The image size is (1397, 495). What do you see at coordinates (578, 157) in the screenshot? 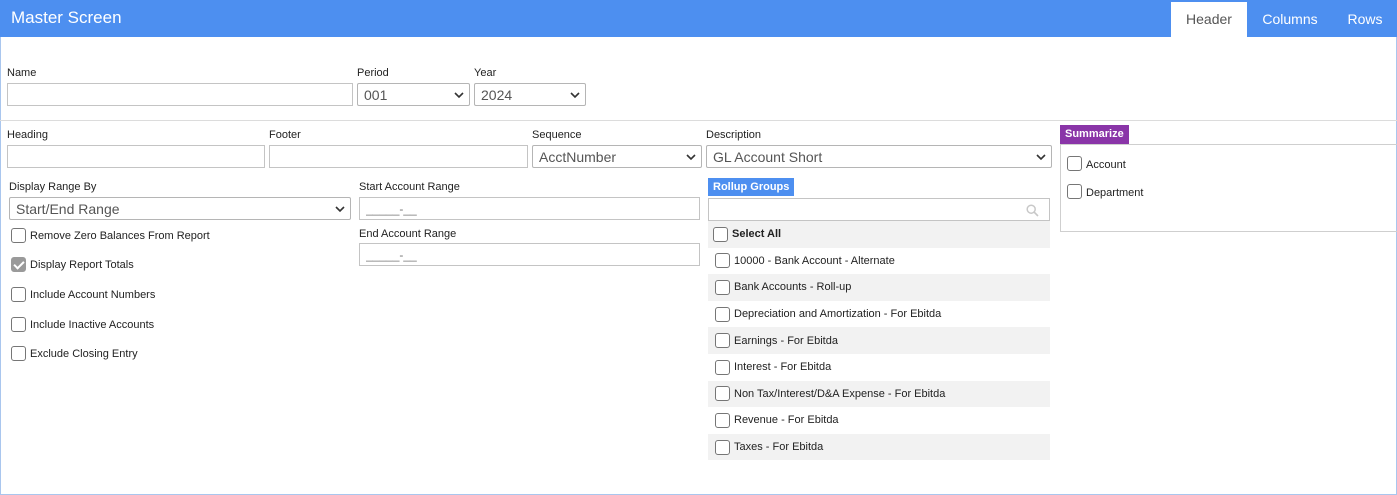
I see `sequence-value: AcctNumber` at bounding box center [578, 157].